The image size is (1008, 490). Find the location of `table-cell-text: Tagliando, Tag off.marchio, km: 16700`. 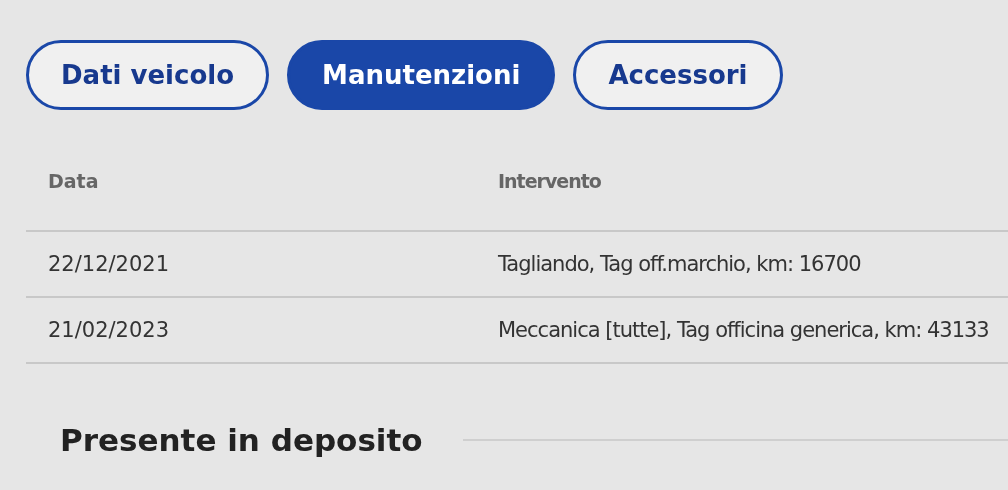

table-cell-text: Tagliando, Tag off.marchio, km: 16700 is located at coordinates (680, 264).